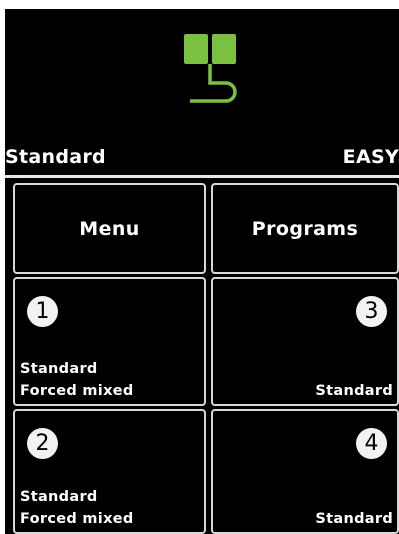  What do you see at coordinates (210, 68) in the screenshot?
I see `green-plug-logo-icon` at bounding box center [210, 68].